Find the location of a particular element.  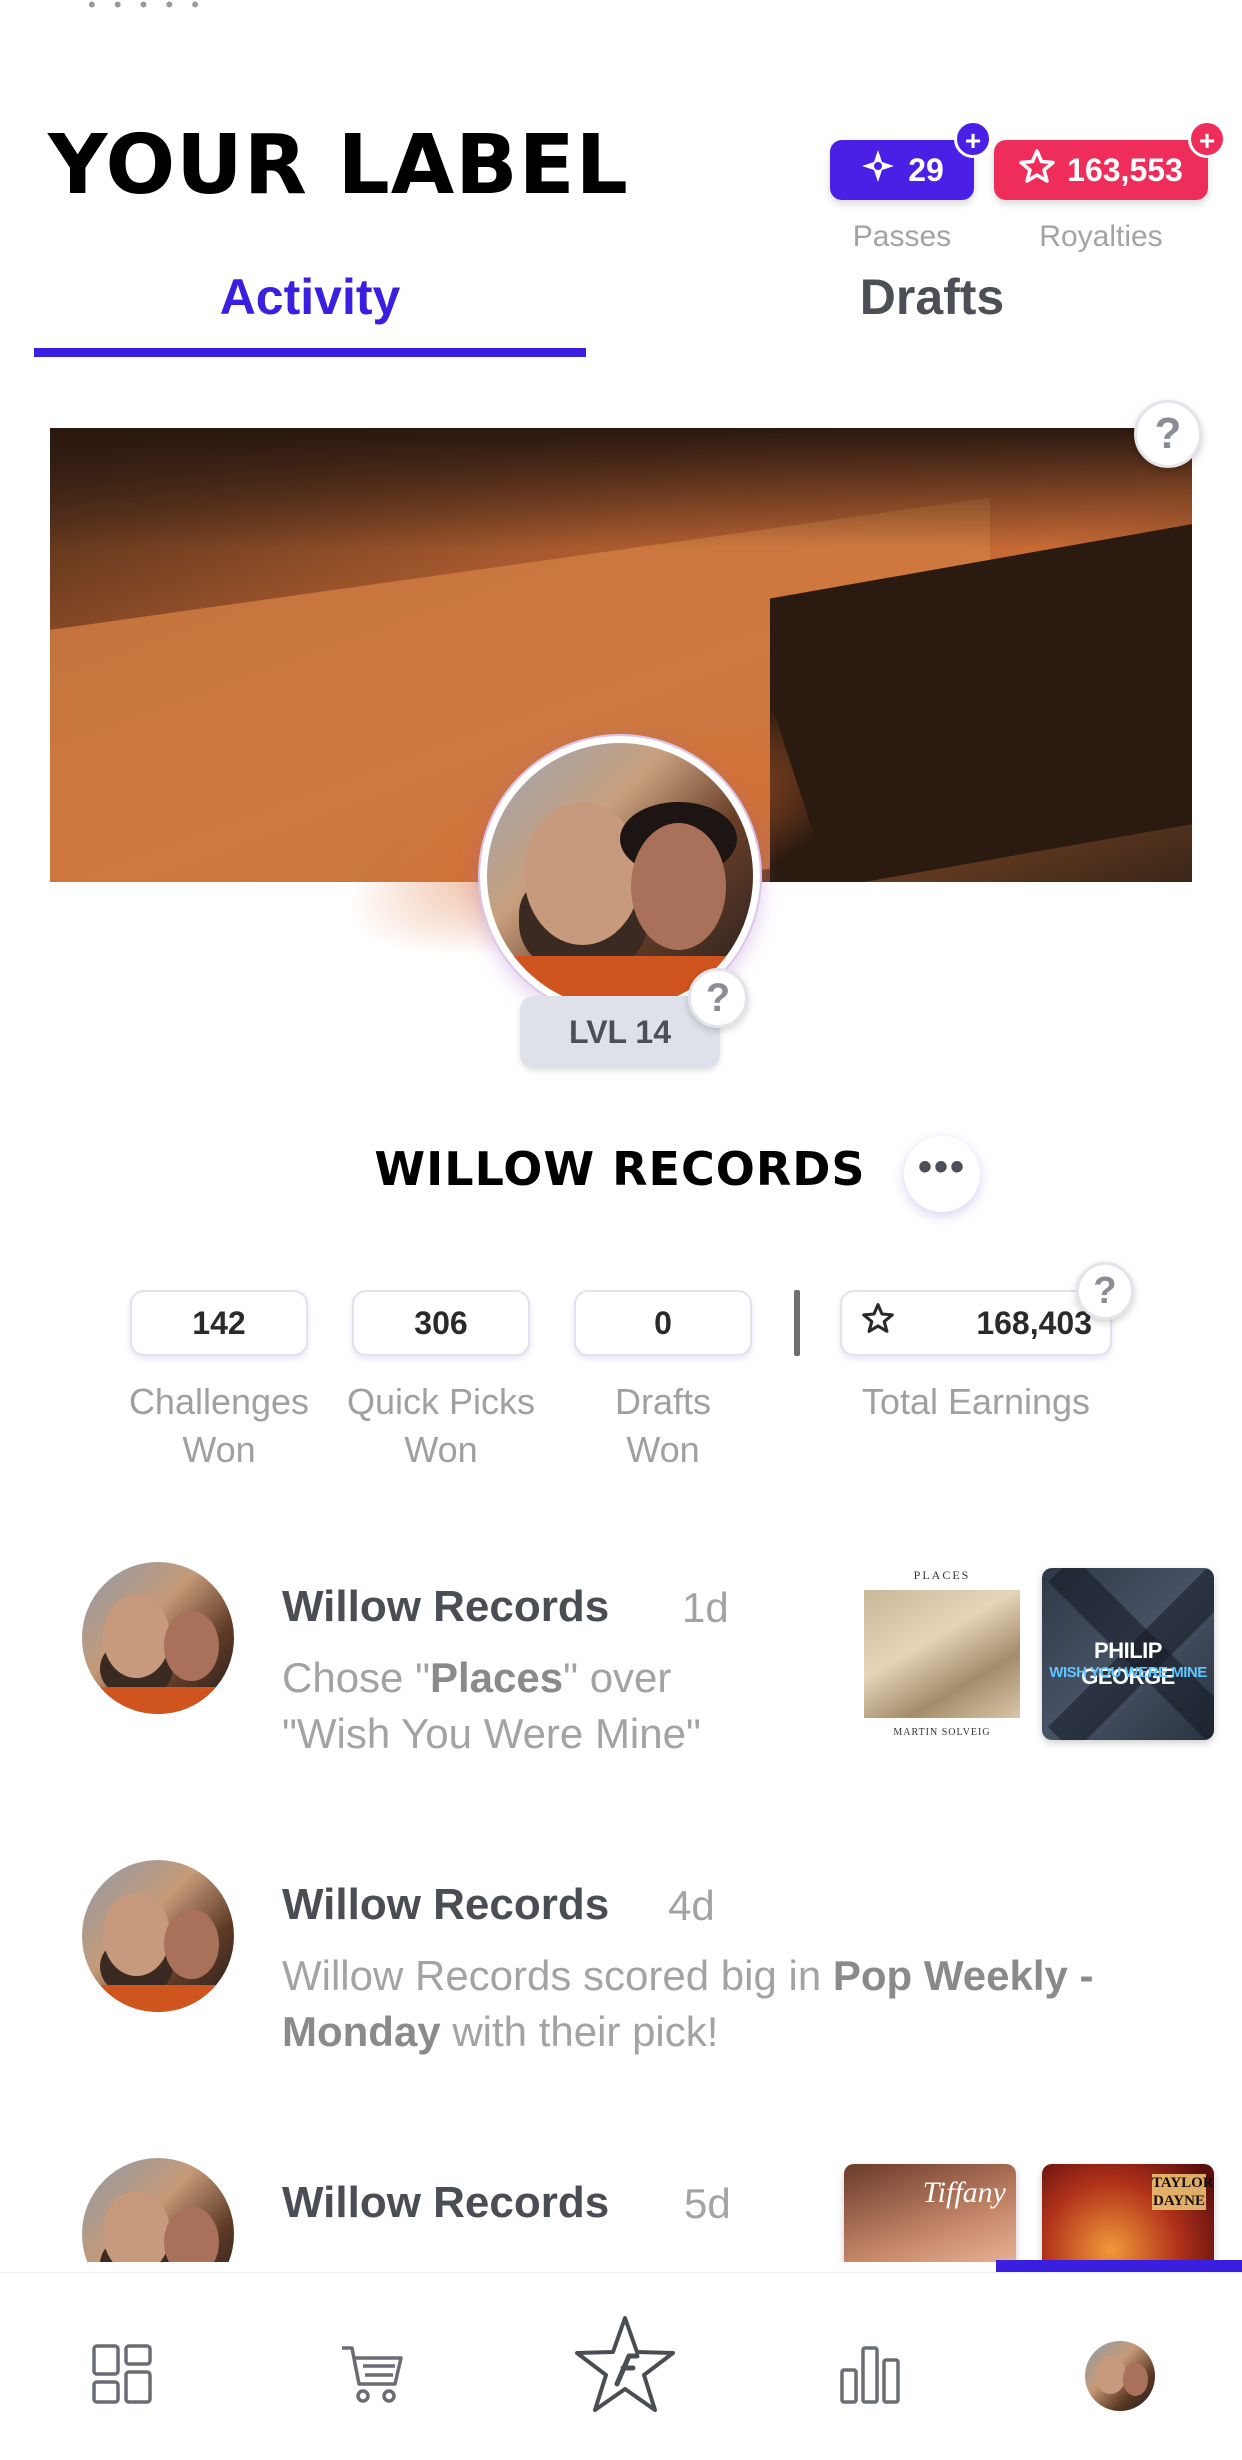

status-bar-dots: • • • • • is located at coordinates (146, 8).